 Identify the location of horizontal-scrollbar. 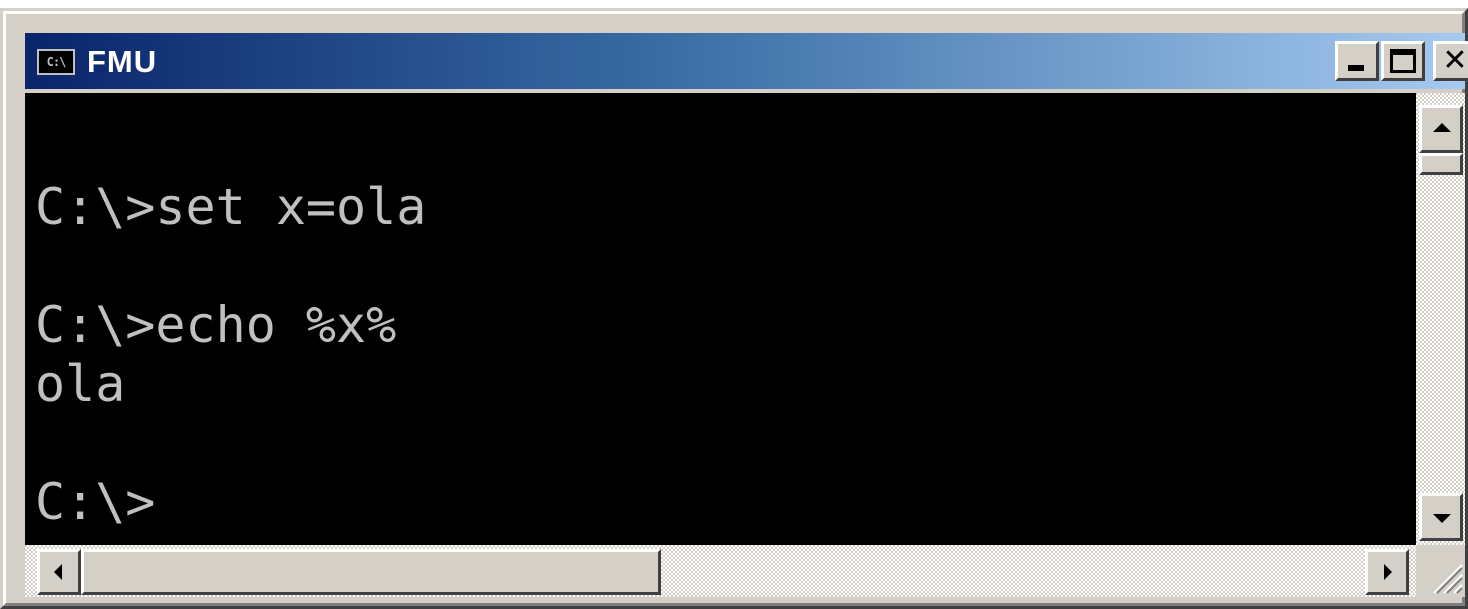
(720, 571).